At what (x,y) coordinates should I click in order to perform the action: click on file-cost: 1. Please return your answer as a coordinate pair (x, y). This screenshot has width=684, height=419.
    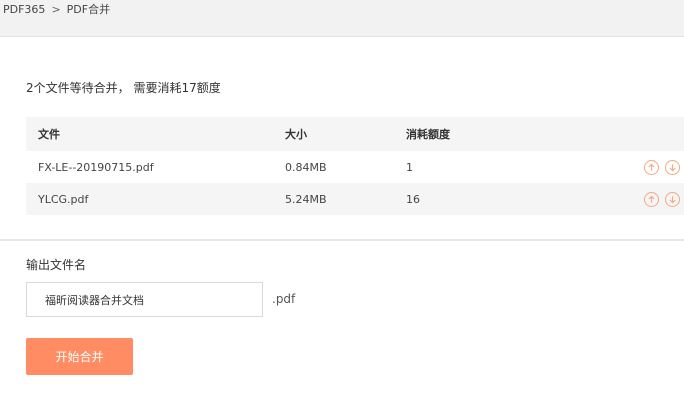
    Looking at the image, I should click on (409, 167).